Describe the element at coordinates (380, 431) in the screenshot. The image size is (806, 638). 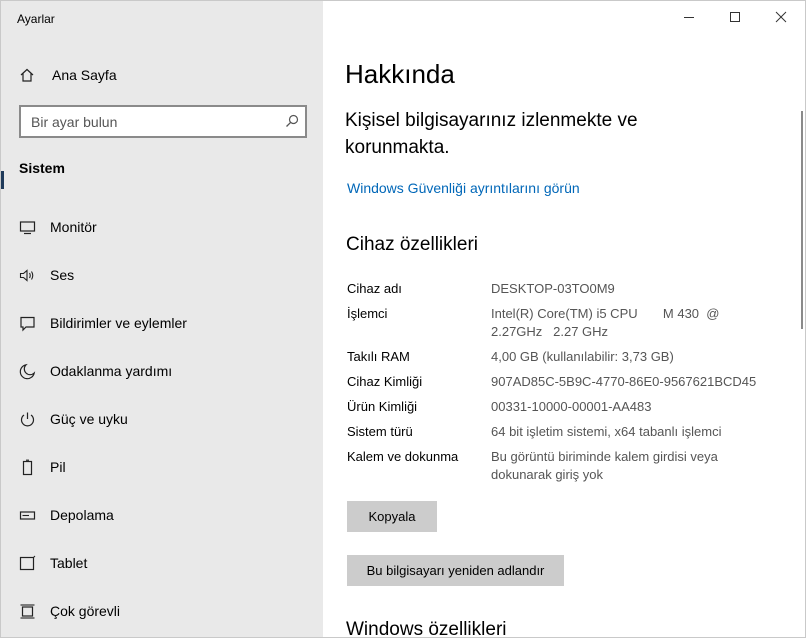
I see `spec-label: Sistem türü` at that location.